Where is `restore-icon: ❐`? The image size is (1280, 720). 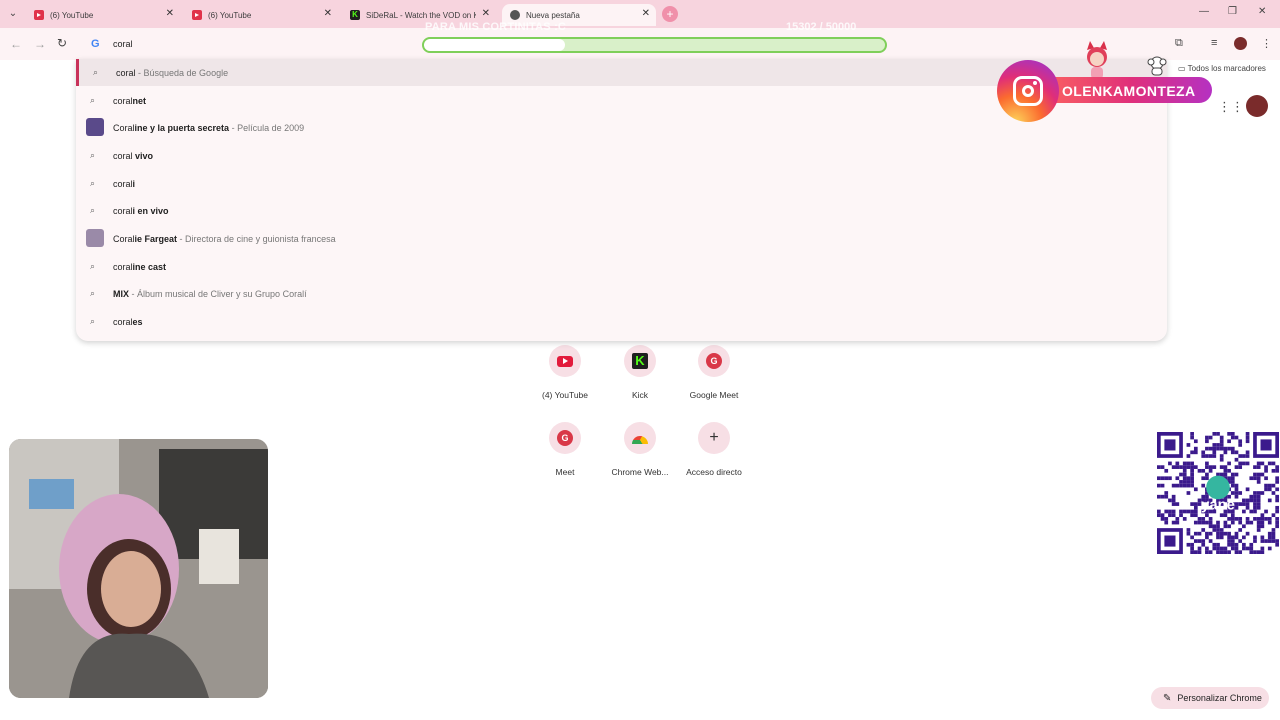 restore-icon: ❐ is located at coordinates (1232, 11).